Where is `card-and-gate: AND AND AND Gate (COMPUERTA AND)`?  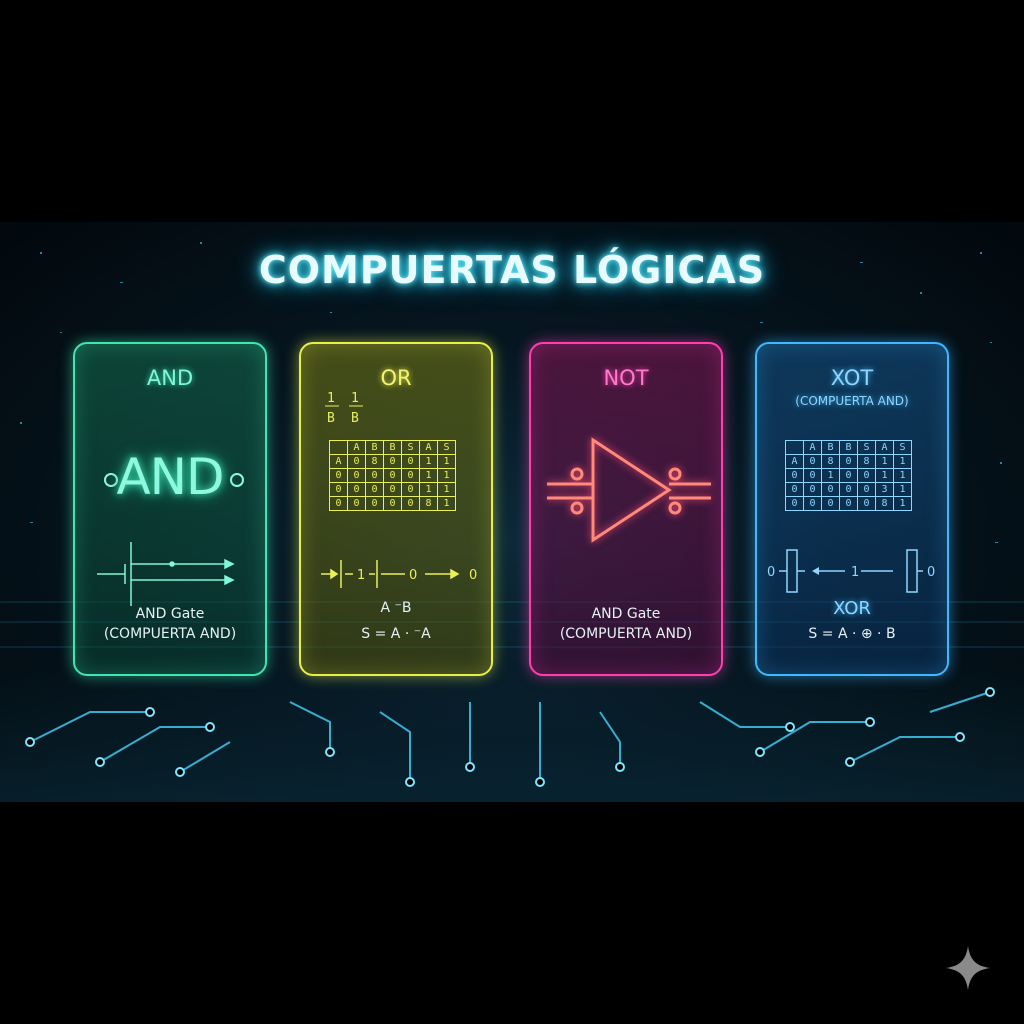
card-and-gate: AND AND AND Gate (COMPUERTA AND) is located at coordinates (170, 509).